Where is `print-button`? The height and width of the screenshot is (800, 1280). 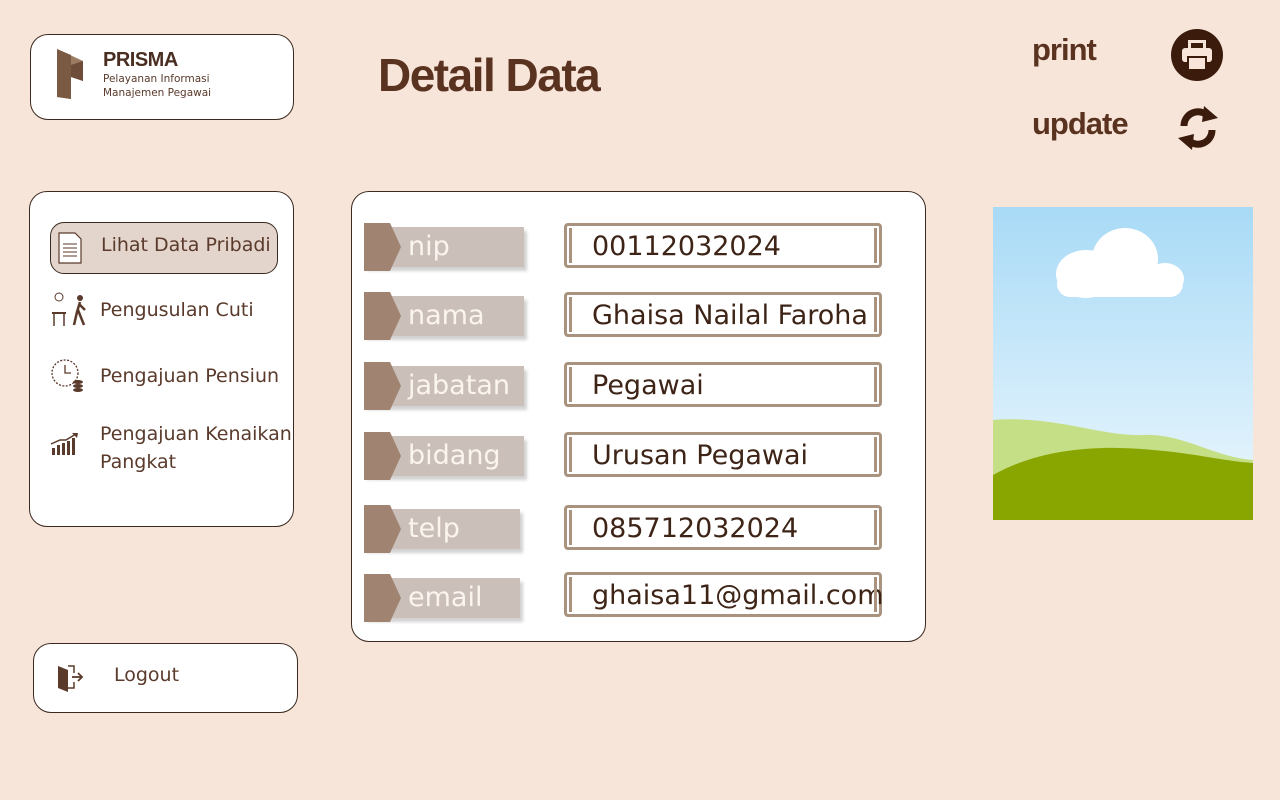 print-button is located at coordinates (1197, 55).